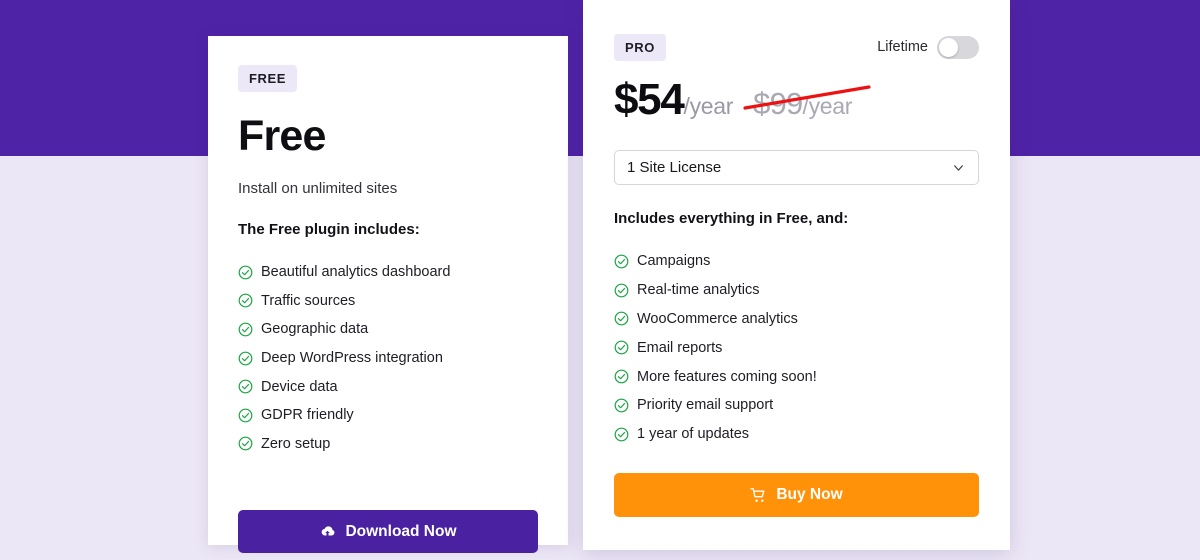 Image resolution: width=1200 pixels, height=560 pixels. Describe the element at coordinates (778, 103) in the screenshot. I see `pro-original-price-amount: $99` at that location.